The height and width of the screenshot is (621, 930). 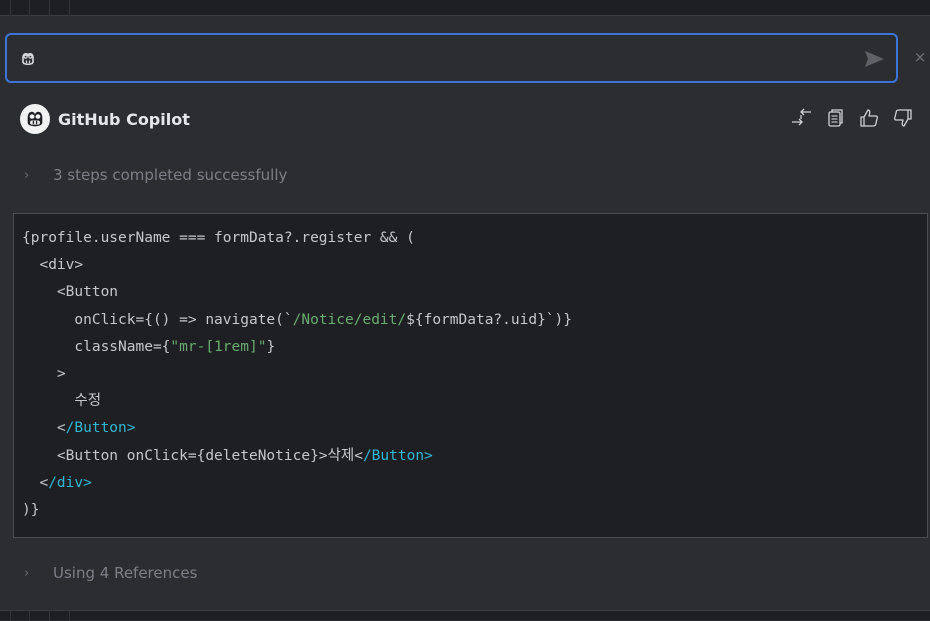 I want to click on bottom-toolbar-strip, so click(x=465, y=615).